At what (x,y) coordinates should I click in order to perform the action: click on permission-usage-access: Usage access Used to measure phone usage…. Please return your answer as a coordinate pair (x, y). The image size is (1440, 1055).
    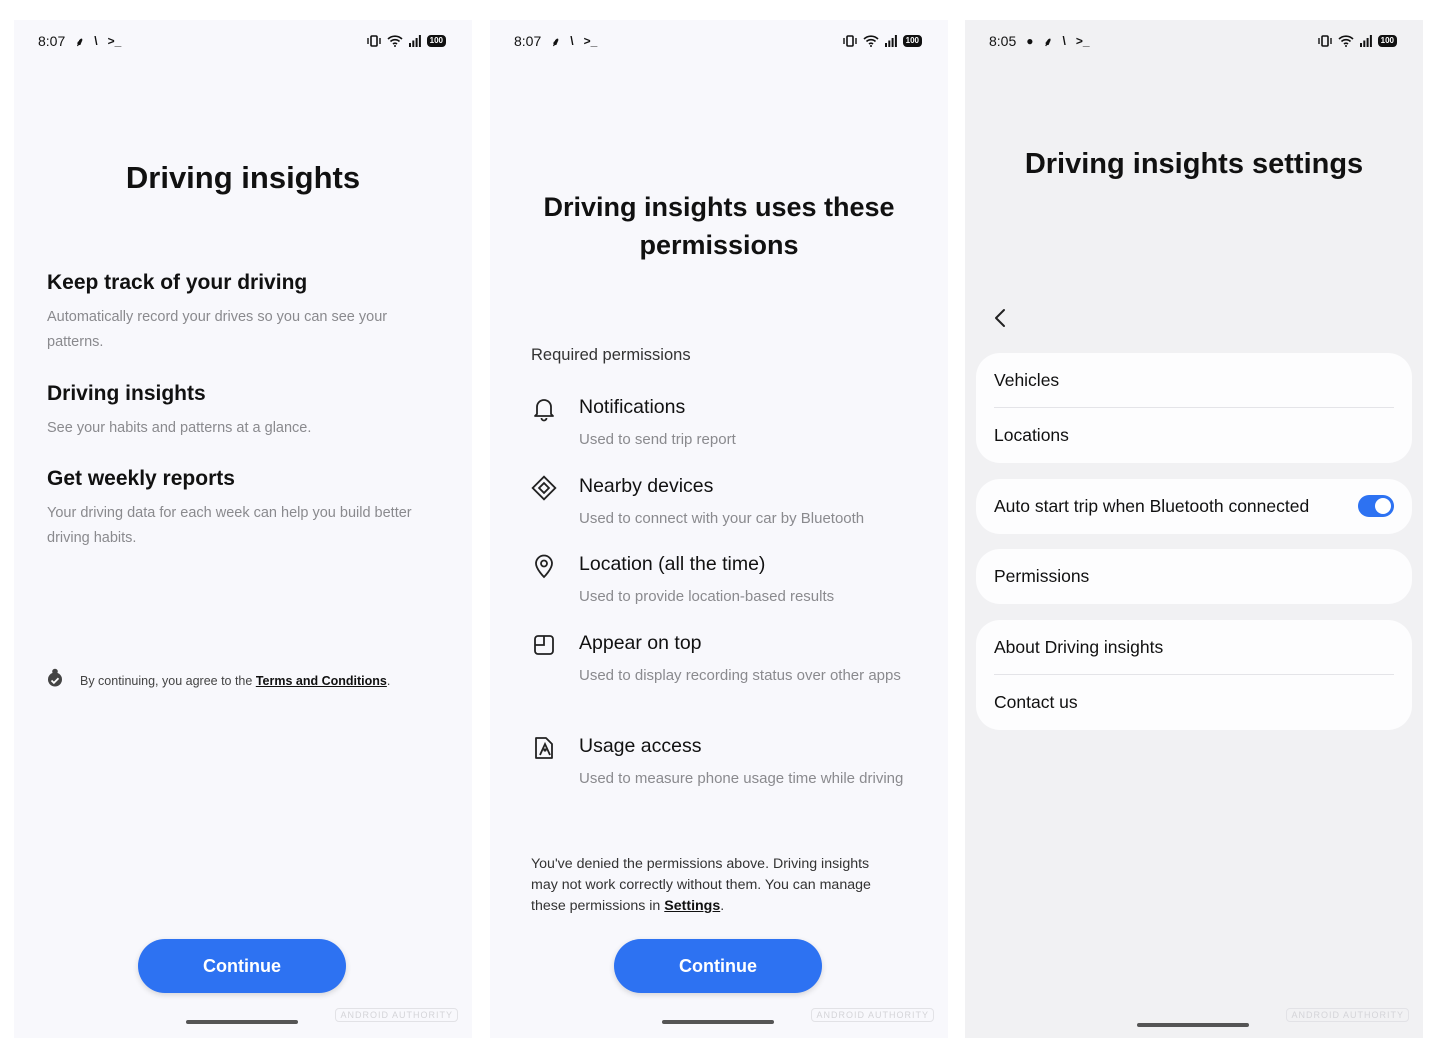
    Looking at the image, I should click on (719, 763).